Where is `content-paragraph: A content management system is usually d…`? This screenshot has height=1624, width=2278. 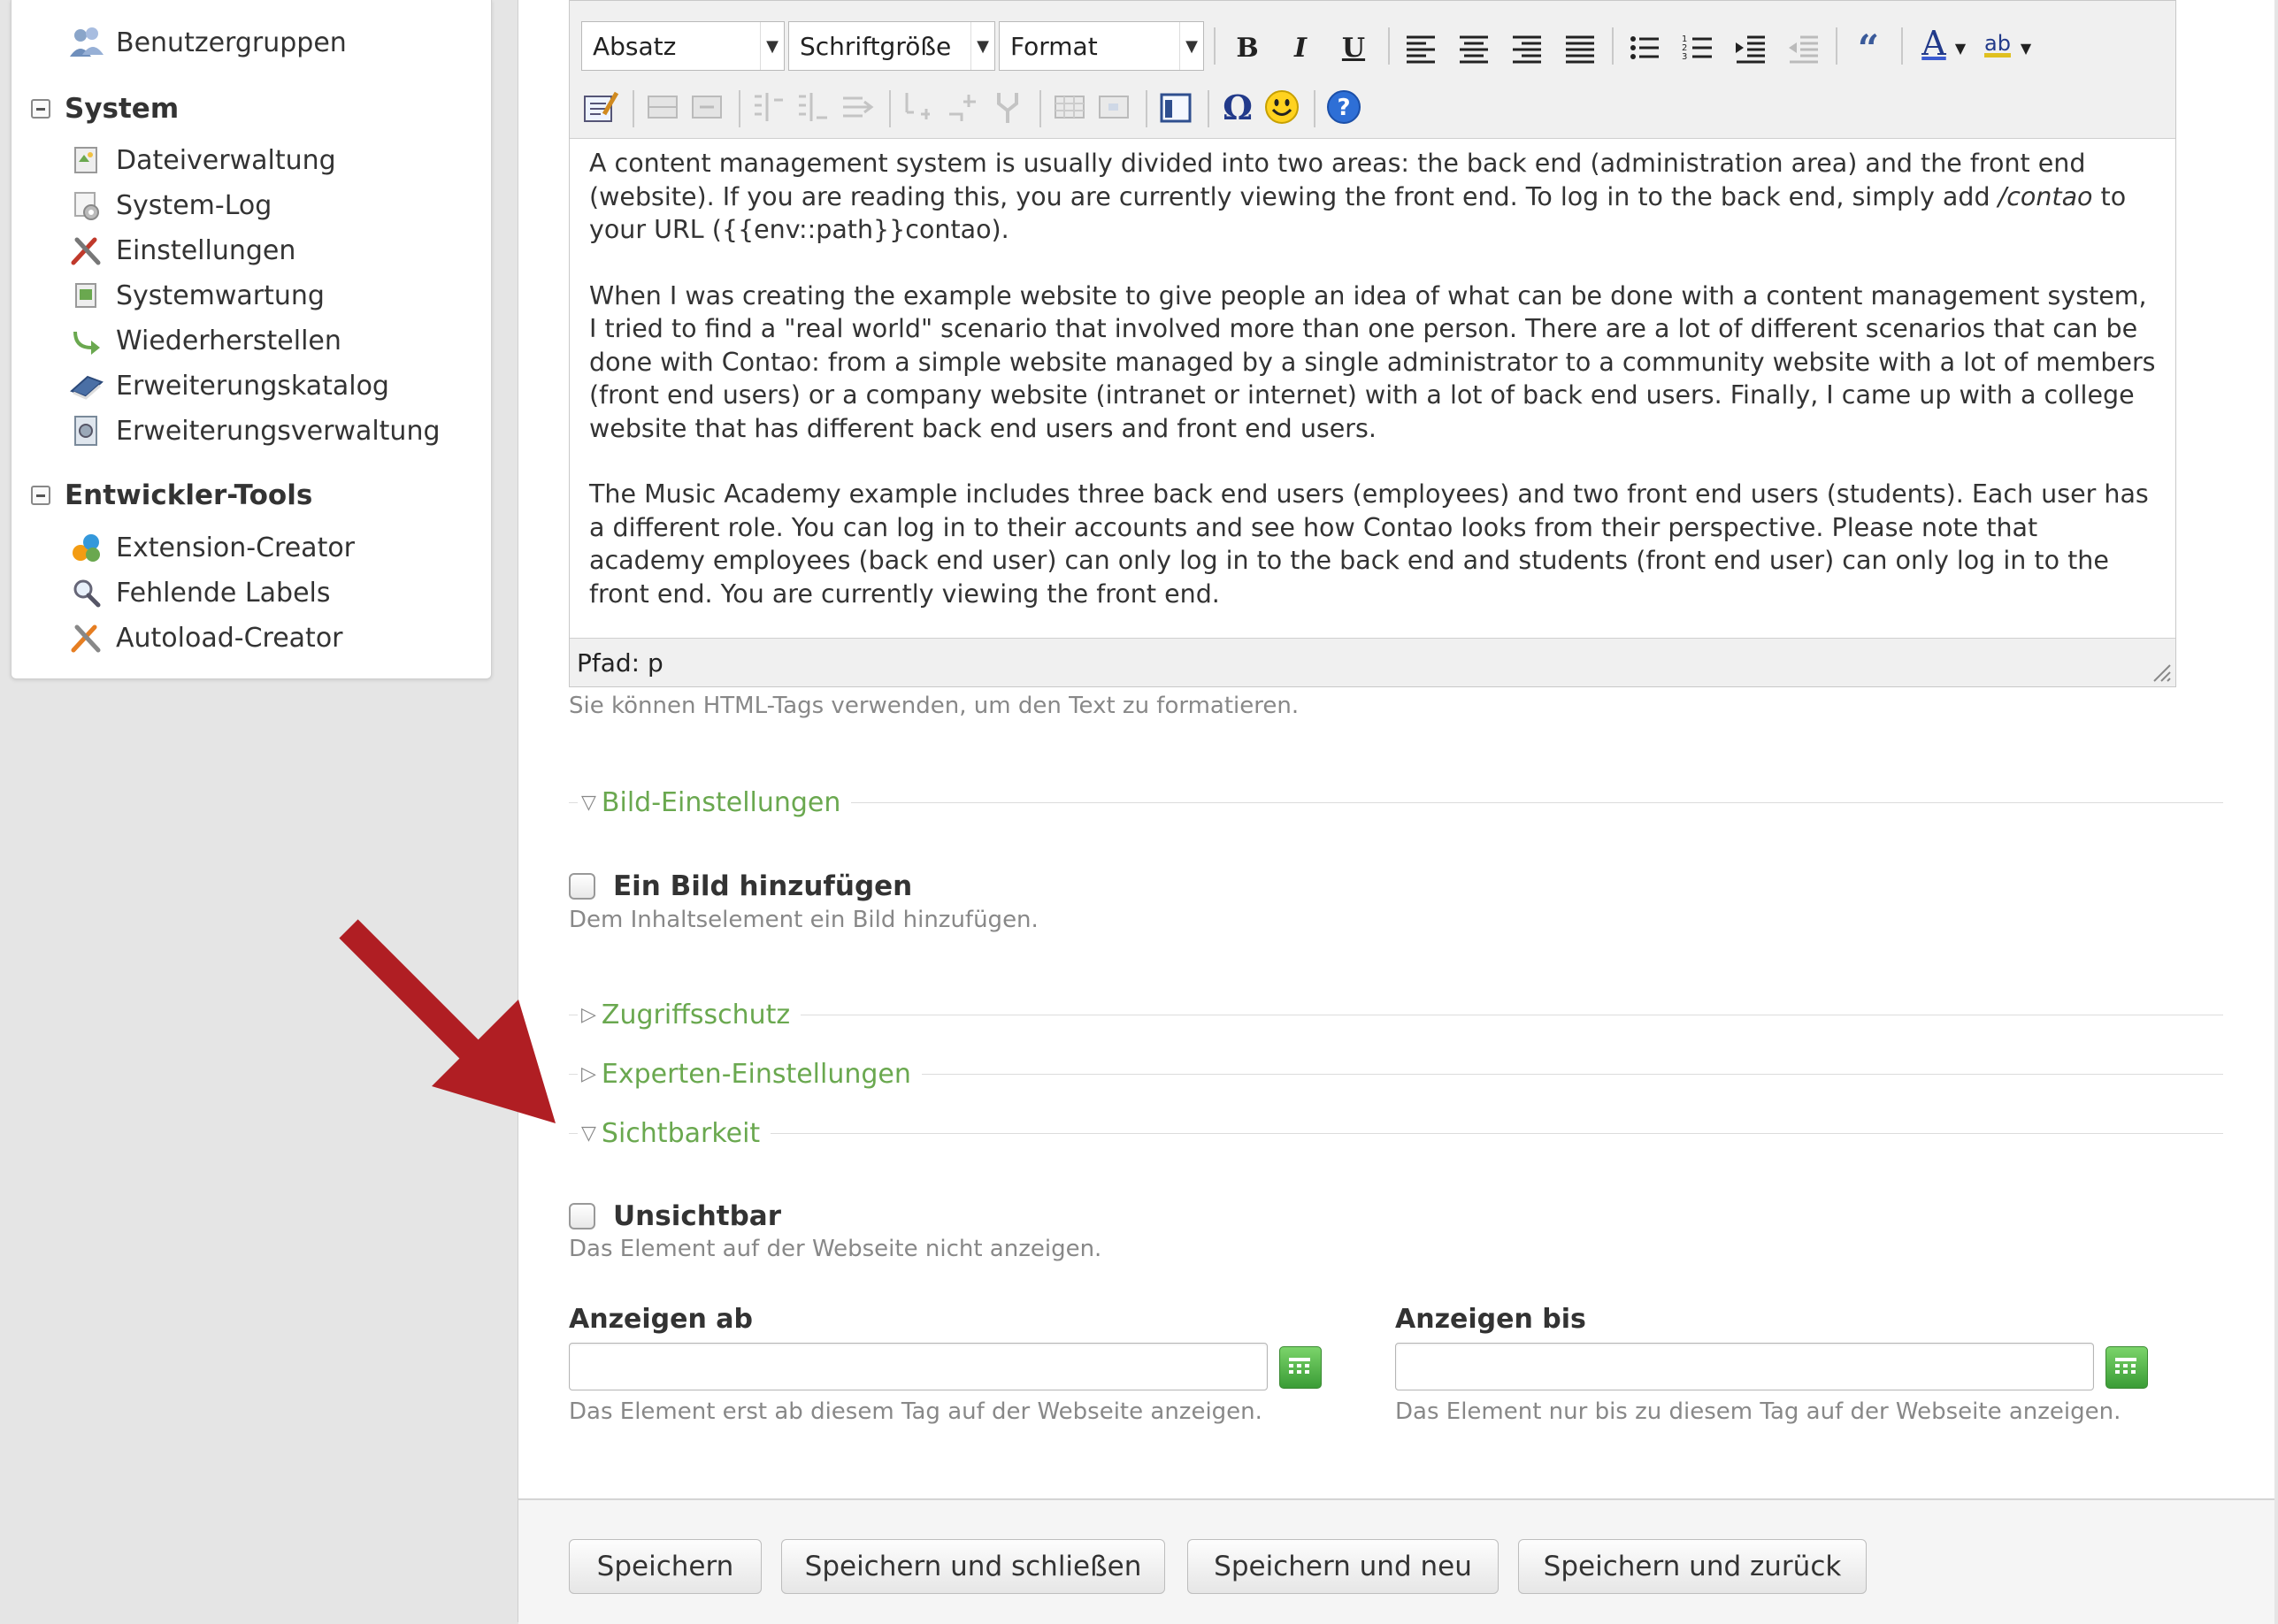
content-paragraph: A content management system is usually d… is located at coordinates (1372, 197).